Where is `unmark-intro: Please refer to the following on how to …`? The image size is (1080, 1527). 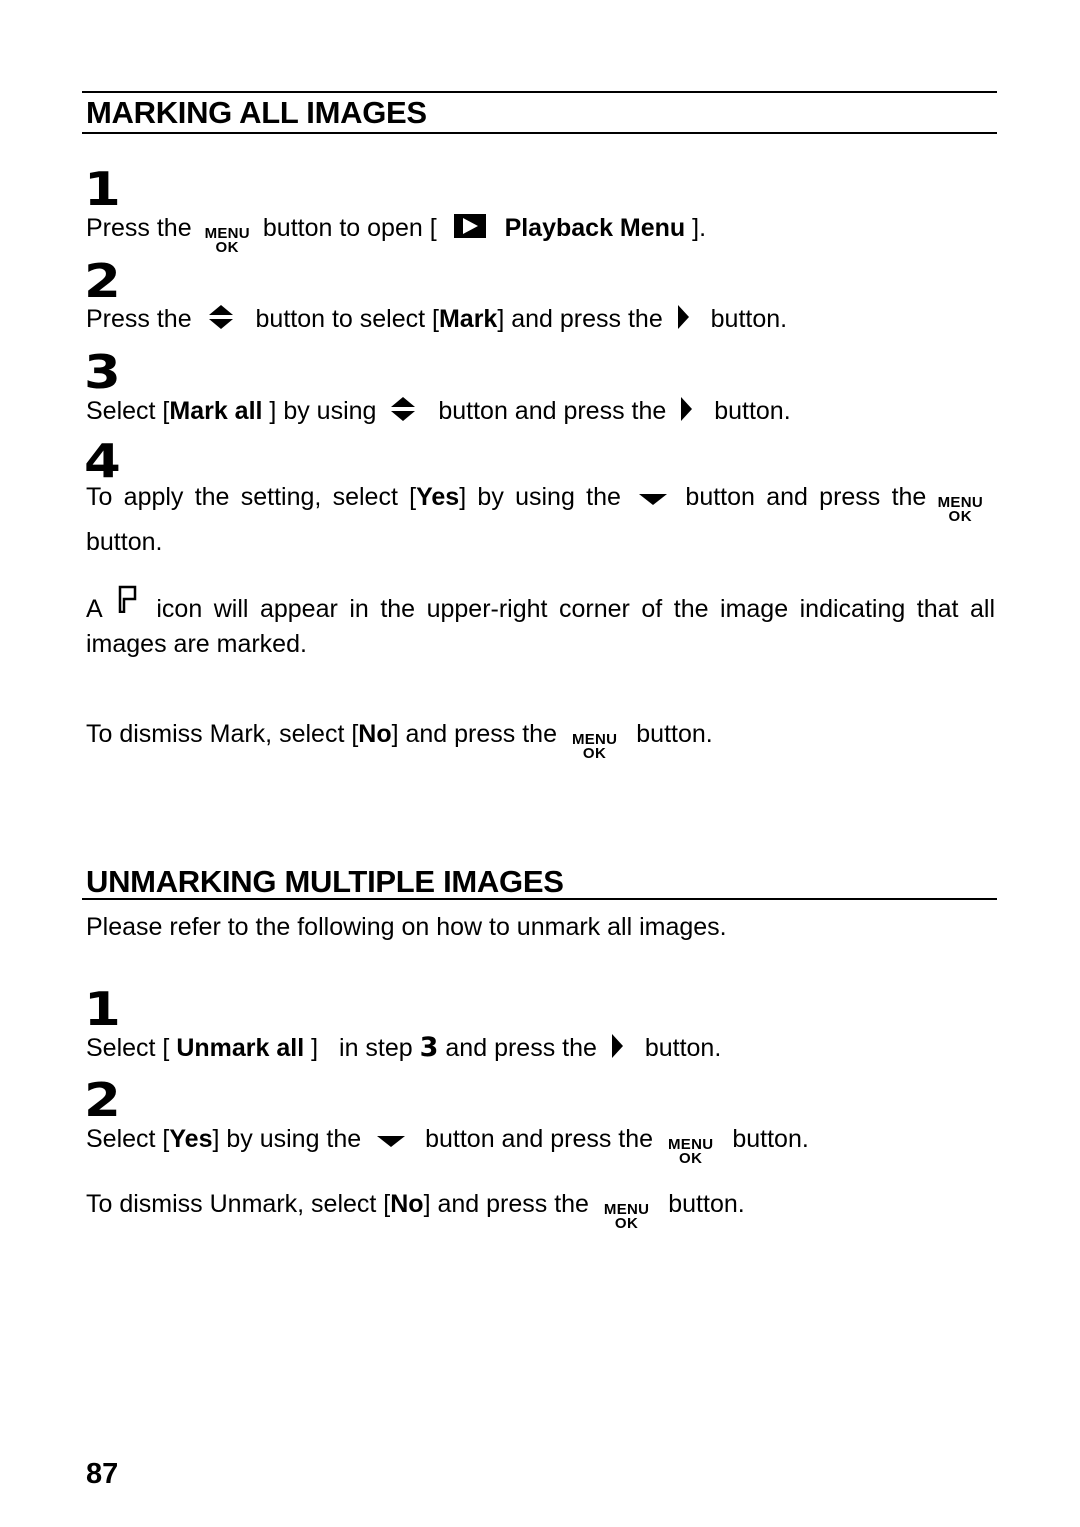
unmark-intro: Please refer to the following on how to … is located at coordinates (406, 927).